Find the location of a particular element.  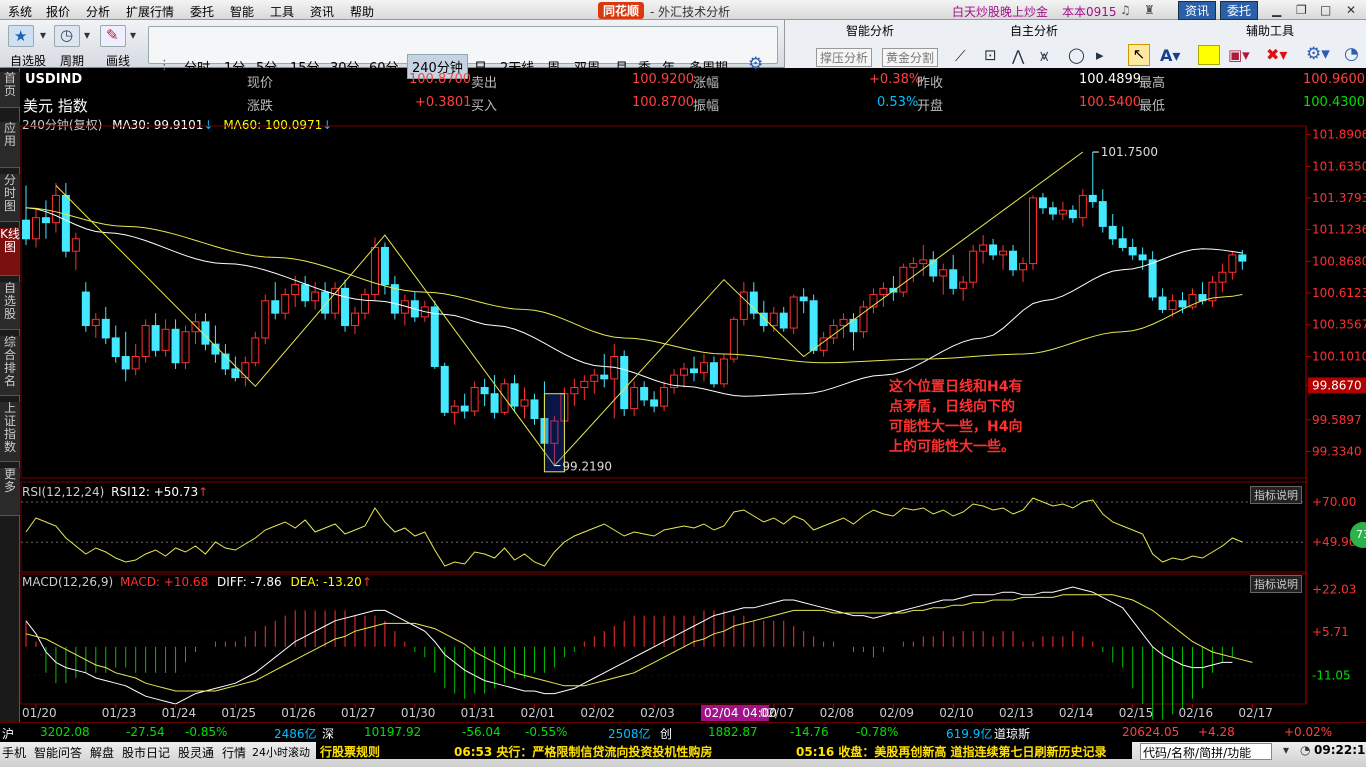

rsi-indicator-help-button: 指标说明 is located at coordinates (1276, 495).